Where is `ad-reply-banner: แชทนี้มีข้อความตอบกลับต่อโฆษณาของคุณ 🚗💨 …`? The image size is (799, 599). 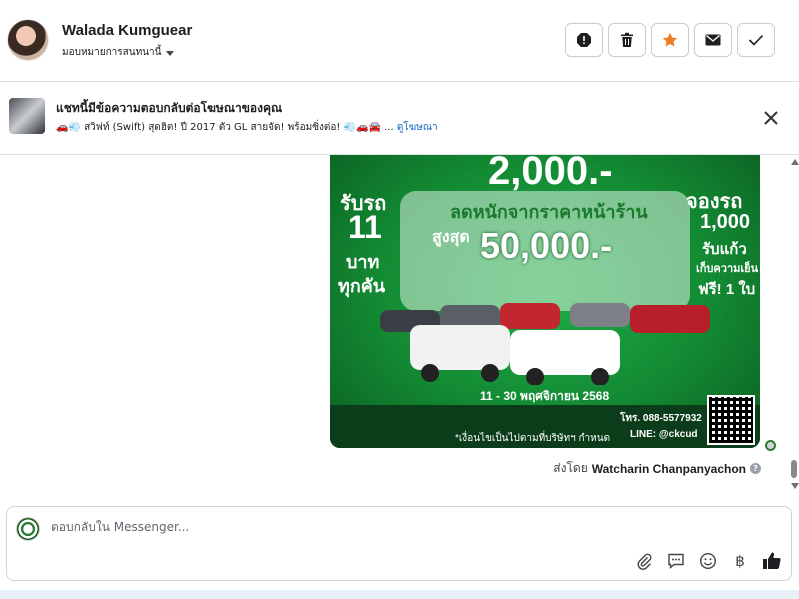
ad-reply-banner: แชทนี้มีข้อความตอบกลับต่อโฆษณาของคุณ 🚗💨 … is located at coordinates (399, 119).